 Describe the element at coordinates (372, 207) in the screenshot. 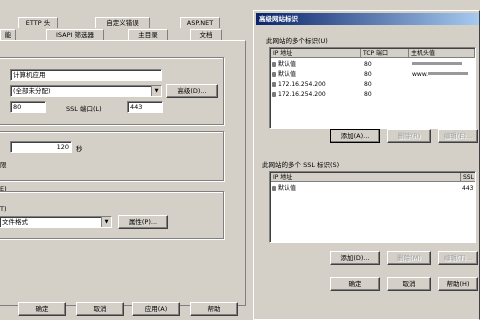

I see `ssl-identities-list: IP 地址 SSL 默认值 443` at that location.